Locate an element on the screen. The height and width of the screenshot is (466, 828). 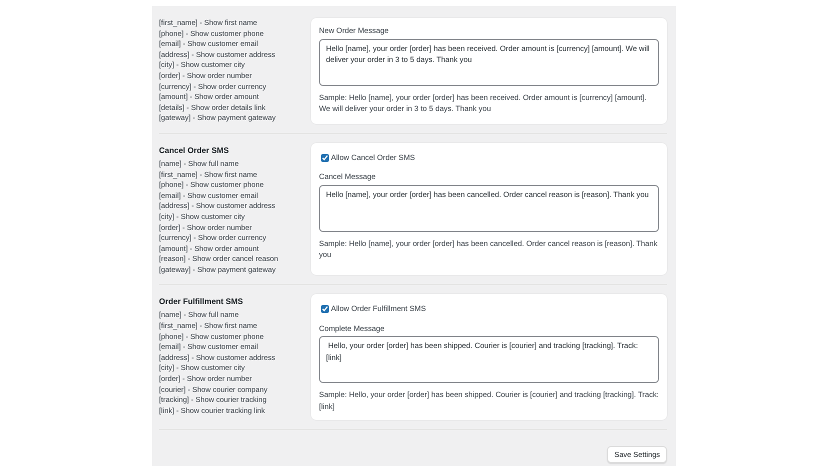
section-title: Cancel Order SMS is located at coordinates (194, 151).